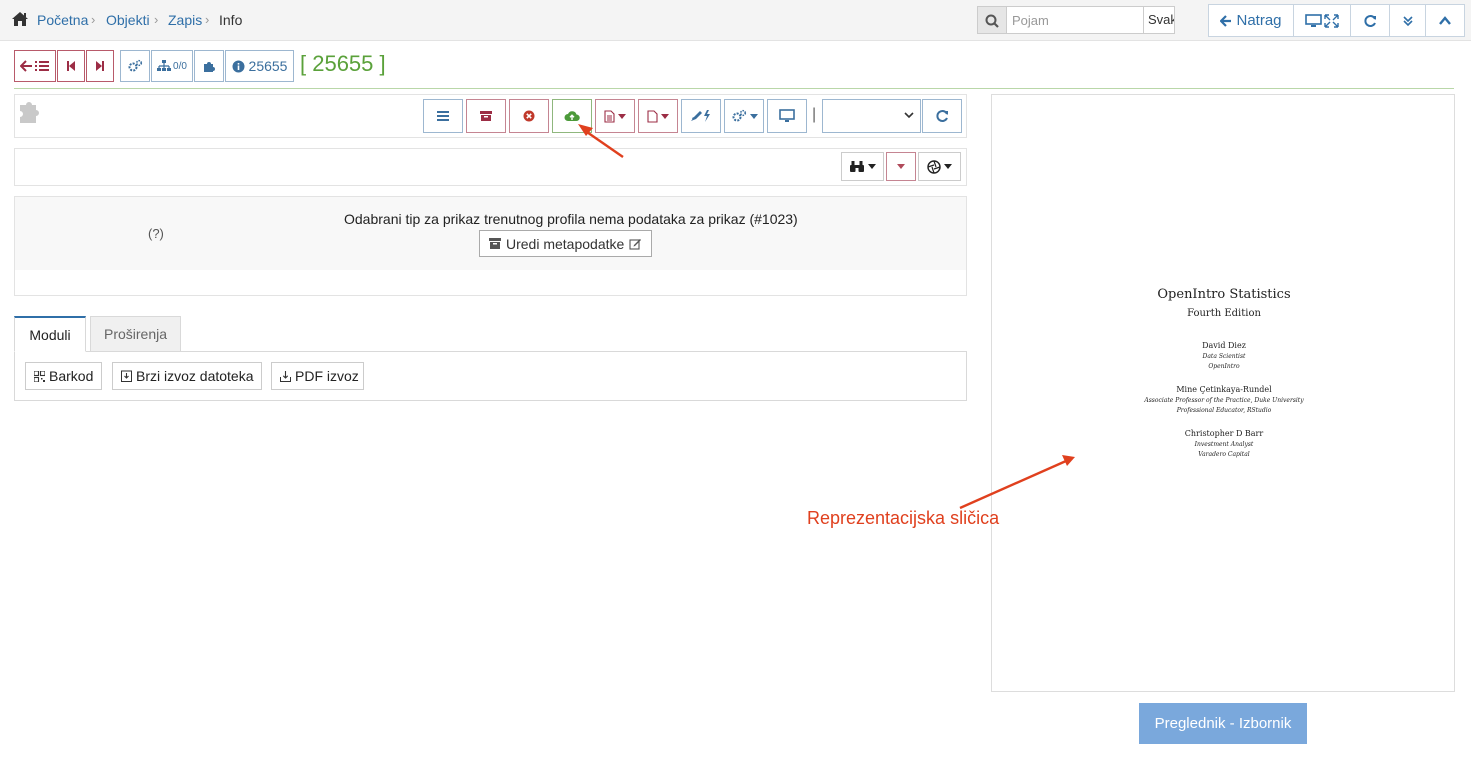 This screenshot has height=761, width=1471. What do you see at coordinates (903, 518) in the screenshot?
I see `annotation-label: Reprezentacijska sličica` at bounding box center [903, 518].